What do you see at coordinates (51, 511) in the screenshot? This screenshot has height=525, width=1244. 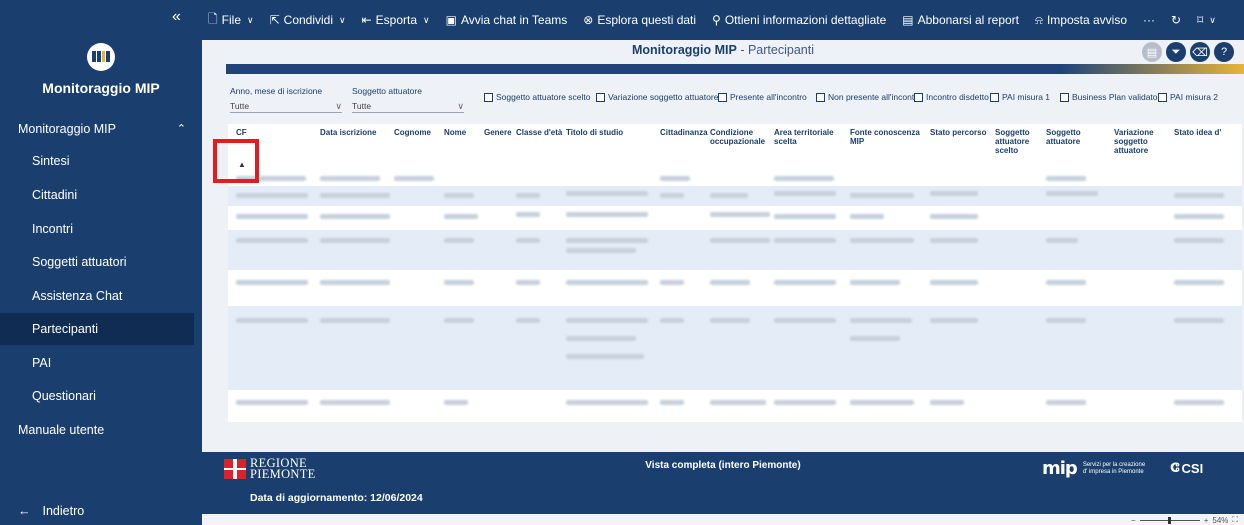 I see `back-button: ← Indietro` at bounding box center [51, 511].